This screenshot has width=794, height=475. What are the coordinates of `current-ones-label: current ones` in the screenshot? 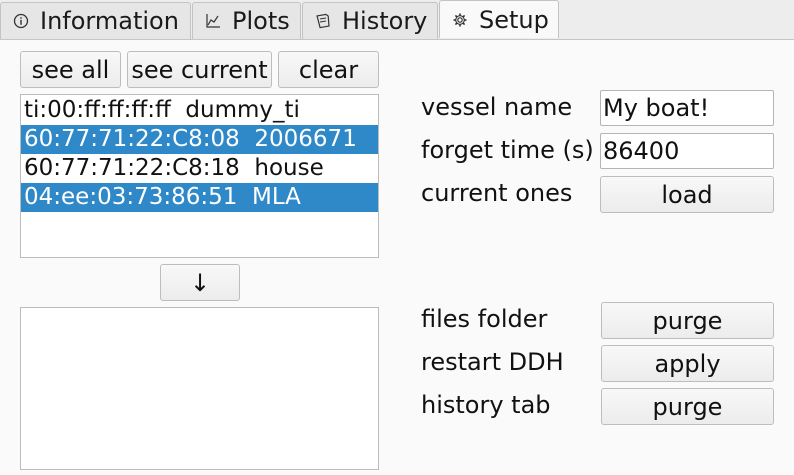 It's located at (497, 193).